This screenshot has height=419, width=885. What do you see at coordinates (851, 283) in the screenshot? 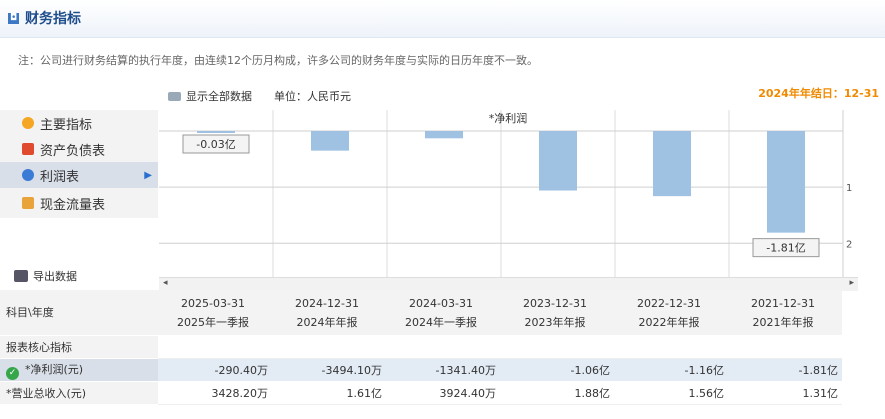
I see `scroll-right-icon: ▸` at bounding box center [851, 283].